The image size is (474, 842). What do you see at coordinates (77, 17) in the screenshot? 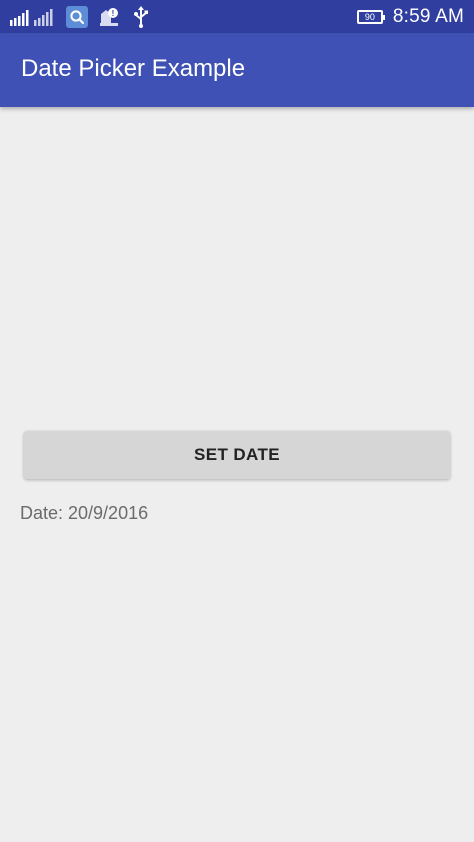
I see `search-icon` at bounding box center [77, 17].